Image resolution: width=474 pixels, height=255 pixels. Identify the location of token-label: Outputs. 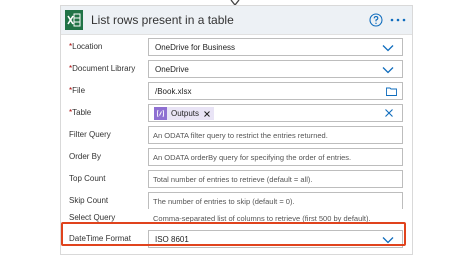
(185, 113).